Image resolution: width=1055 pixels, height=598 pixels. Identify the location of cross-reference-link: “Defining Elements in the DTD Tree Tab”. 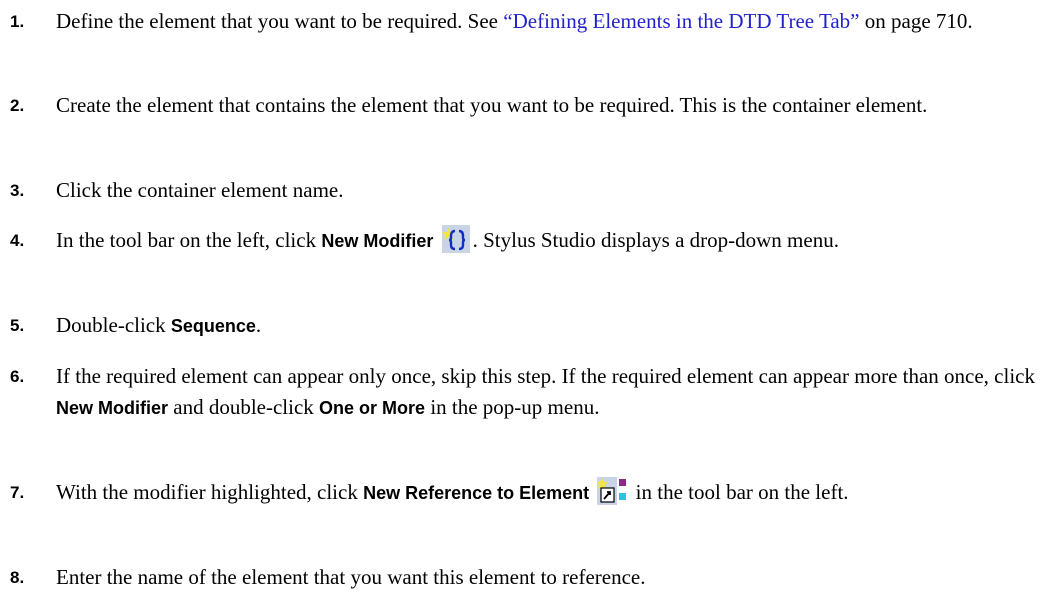
(681, 21).